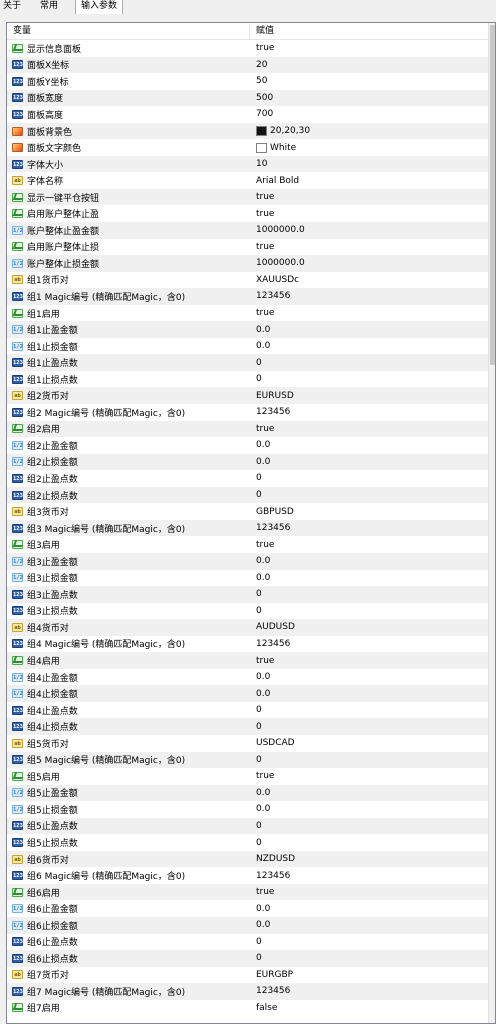  What do you see at coordinates (248, 743) in the screenshot?
I see `parameter-row: ab 组5货币对 USDCAD` at bounding box center [248, 743].